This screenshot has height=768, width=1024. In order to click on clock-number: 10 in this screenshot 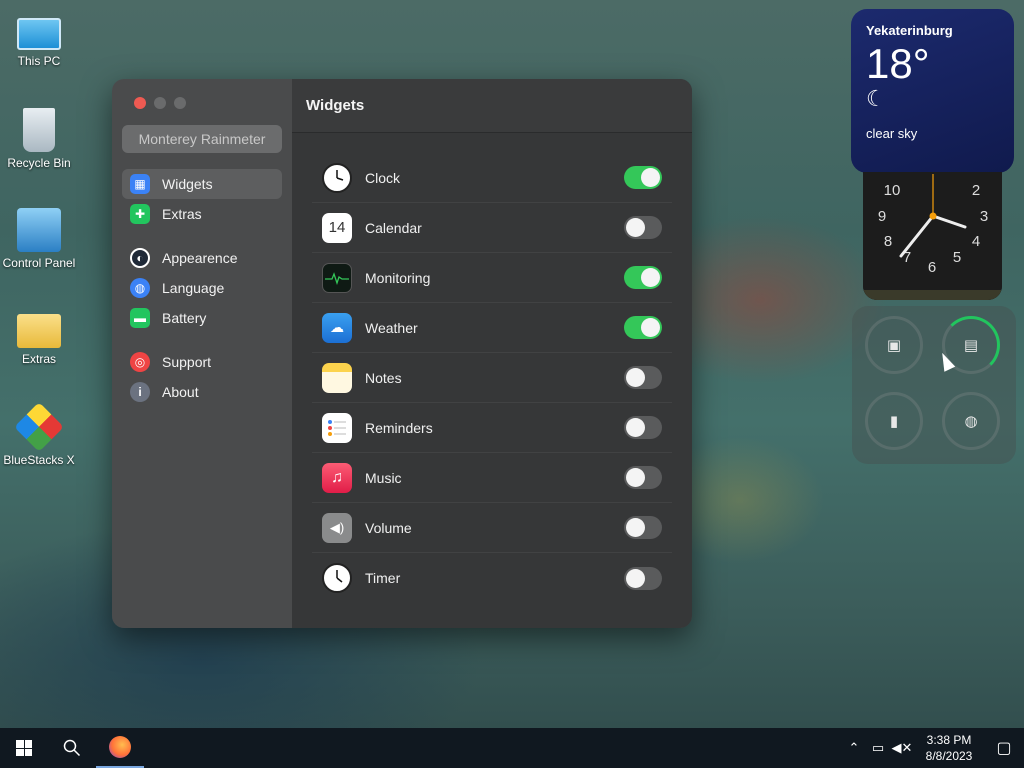, I will do `click(892, 190)`.